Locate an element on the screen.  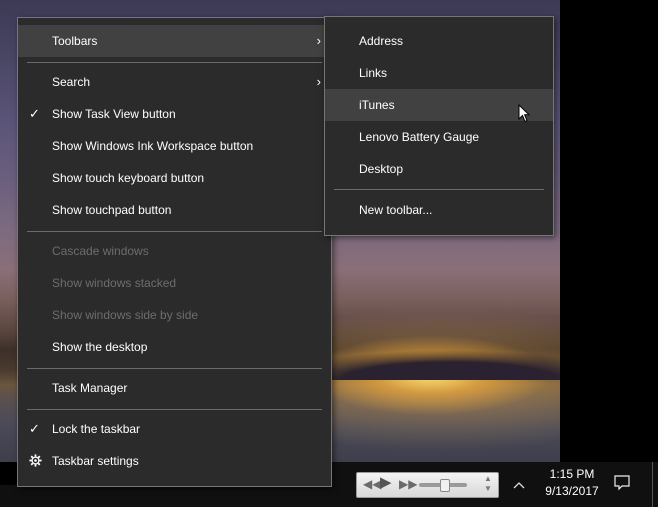
submenu-item-lenovo-battery-gauge-label: Lenovo Battery Gauge is located at coordinates (419, 137).